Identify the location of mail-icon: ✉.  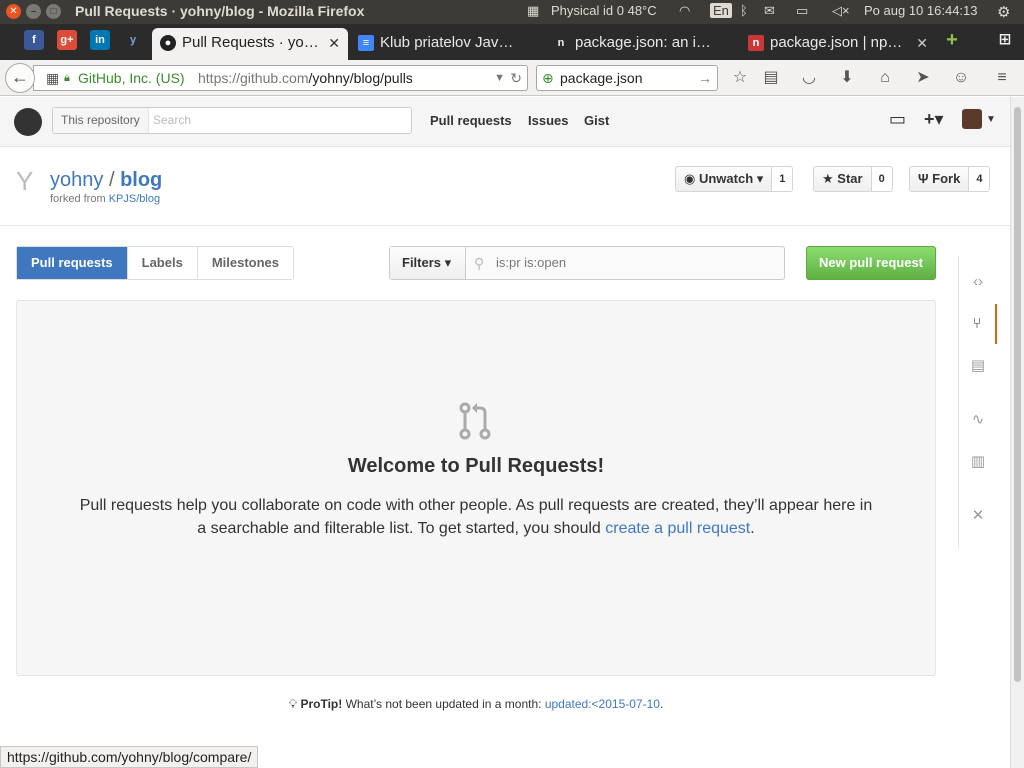
(769, 11).